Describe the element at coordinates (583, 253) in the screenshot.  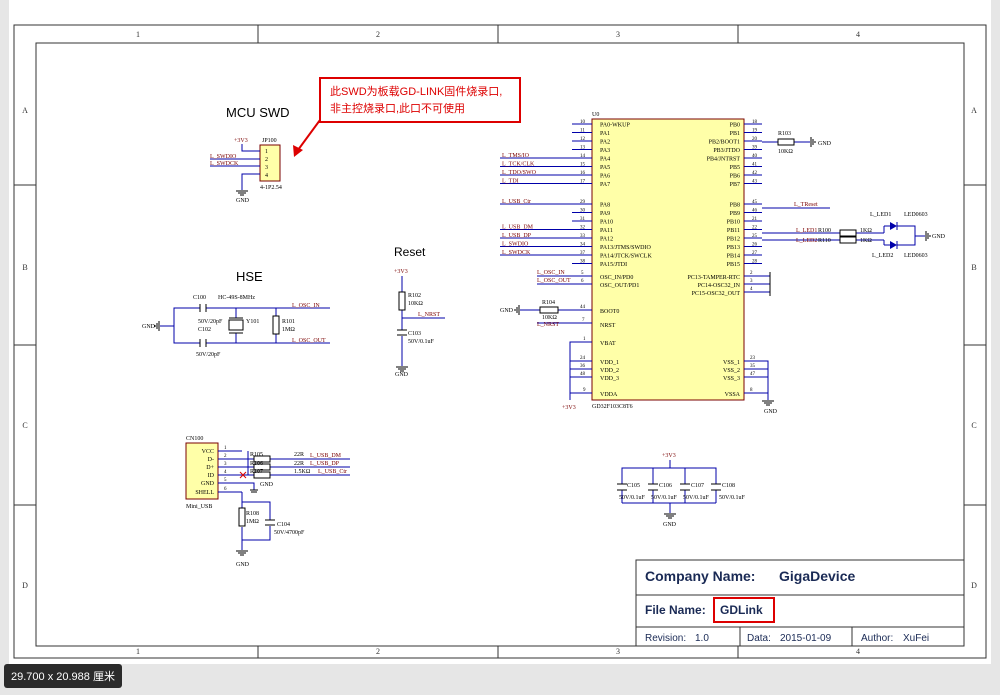
I see `mcu-pin-num: 37` at that location.